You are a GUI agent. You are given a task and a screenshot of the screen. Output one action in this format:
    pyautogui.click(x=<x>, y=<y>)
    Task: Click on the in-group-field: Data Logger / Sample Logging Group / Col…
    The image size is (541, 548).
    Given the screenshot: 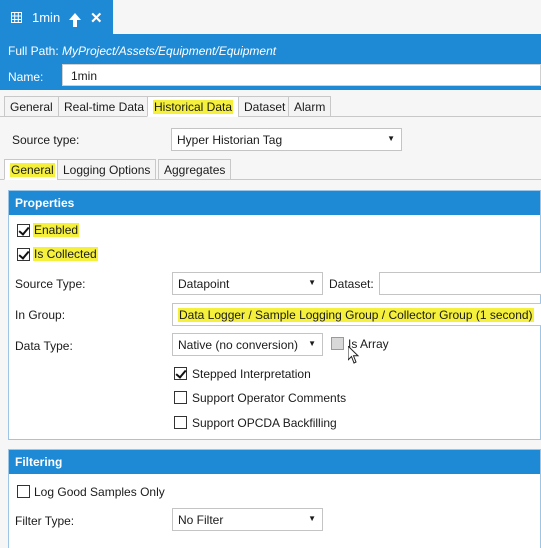 What is the action you would take?
    pyautogui.click(x=356, y=314)
    